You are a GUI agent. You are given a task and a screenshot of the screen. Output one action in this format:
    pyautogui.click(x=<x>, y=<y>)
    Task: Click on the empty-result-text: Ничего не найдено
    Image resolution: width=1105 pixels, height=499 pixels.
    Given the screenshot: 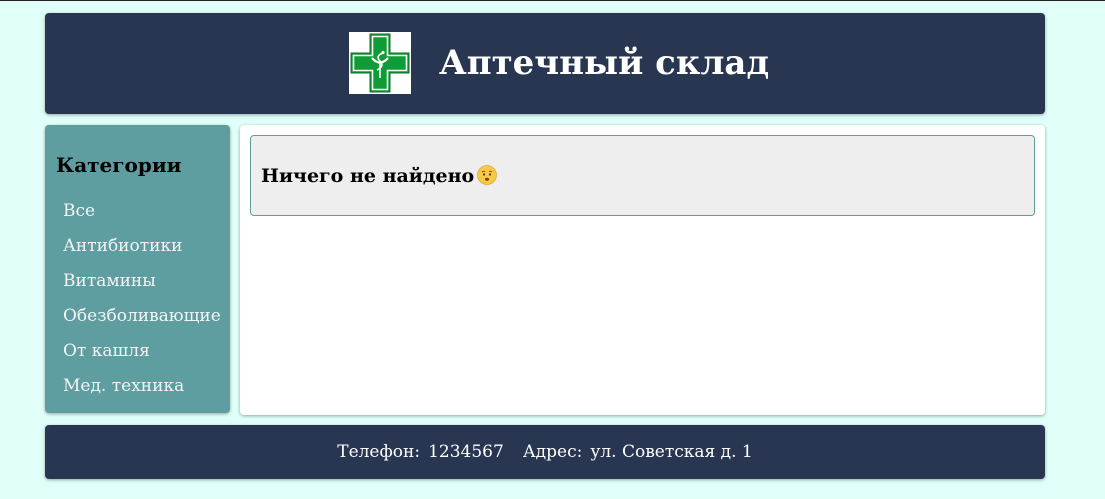 What is the action you would take?
    pyautogui.click(x=379, y=177)
    